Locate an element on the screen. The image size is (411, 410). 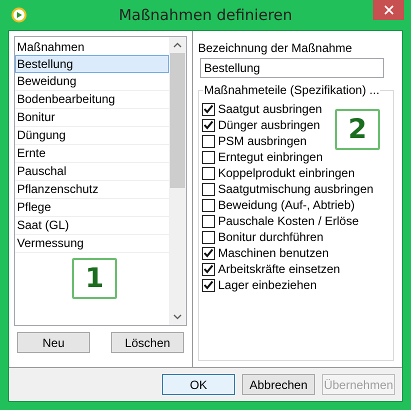
checkbox-label: Pauschale Kosten / Erlöse is located at coordinates (288, 221).